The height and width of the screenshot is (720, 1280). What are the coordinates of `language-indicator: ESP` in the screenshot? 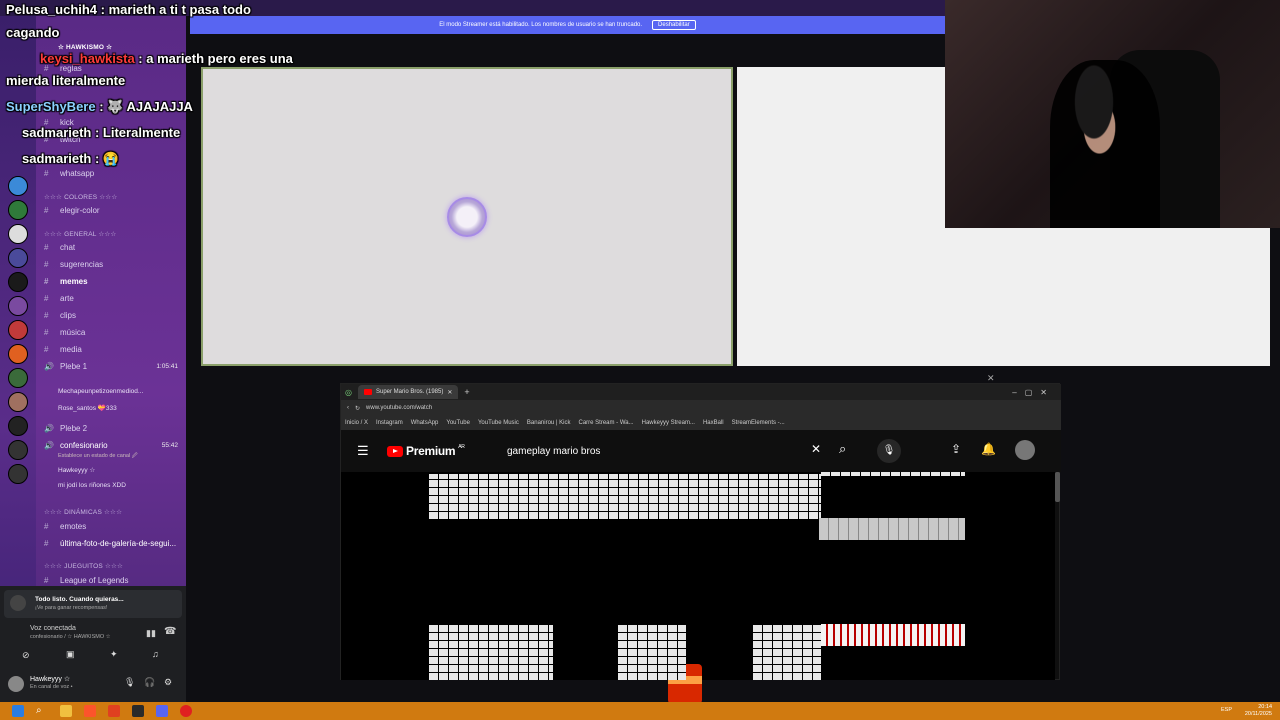 It's located at (1226, 710).